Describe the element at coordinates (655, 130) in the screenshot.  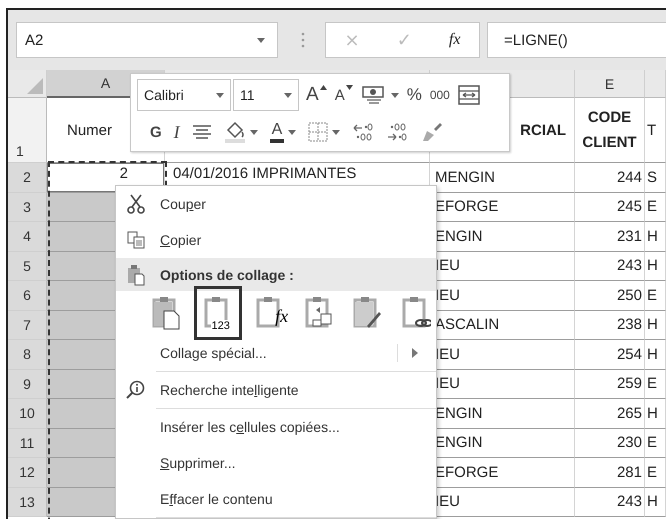
I see `table-cell: T` at that location.